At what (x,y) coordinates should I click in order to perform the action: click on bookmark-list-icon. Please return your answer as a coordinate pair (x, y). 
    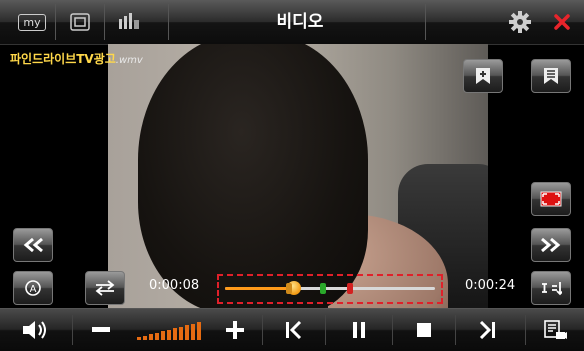
    Looking at the image, I should click on (551, 76).